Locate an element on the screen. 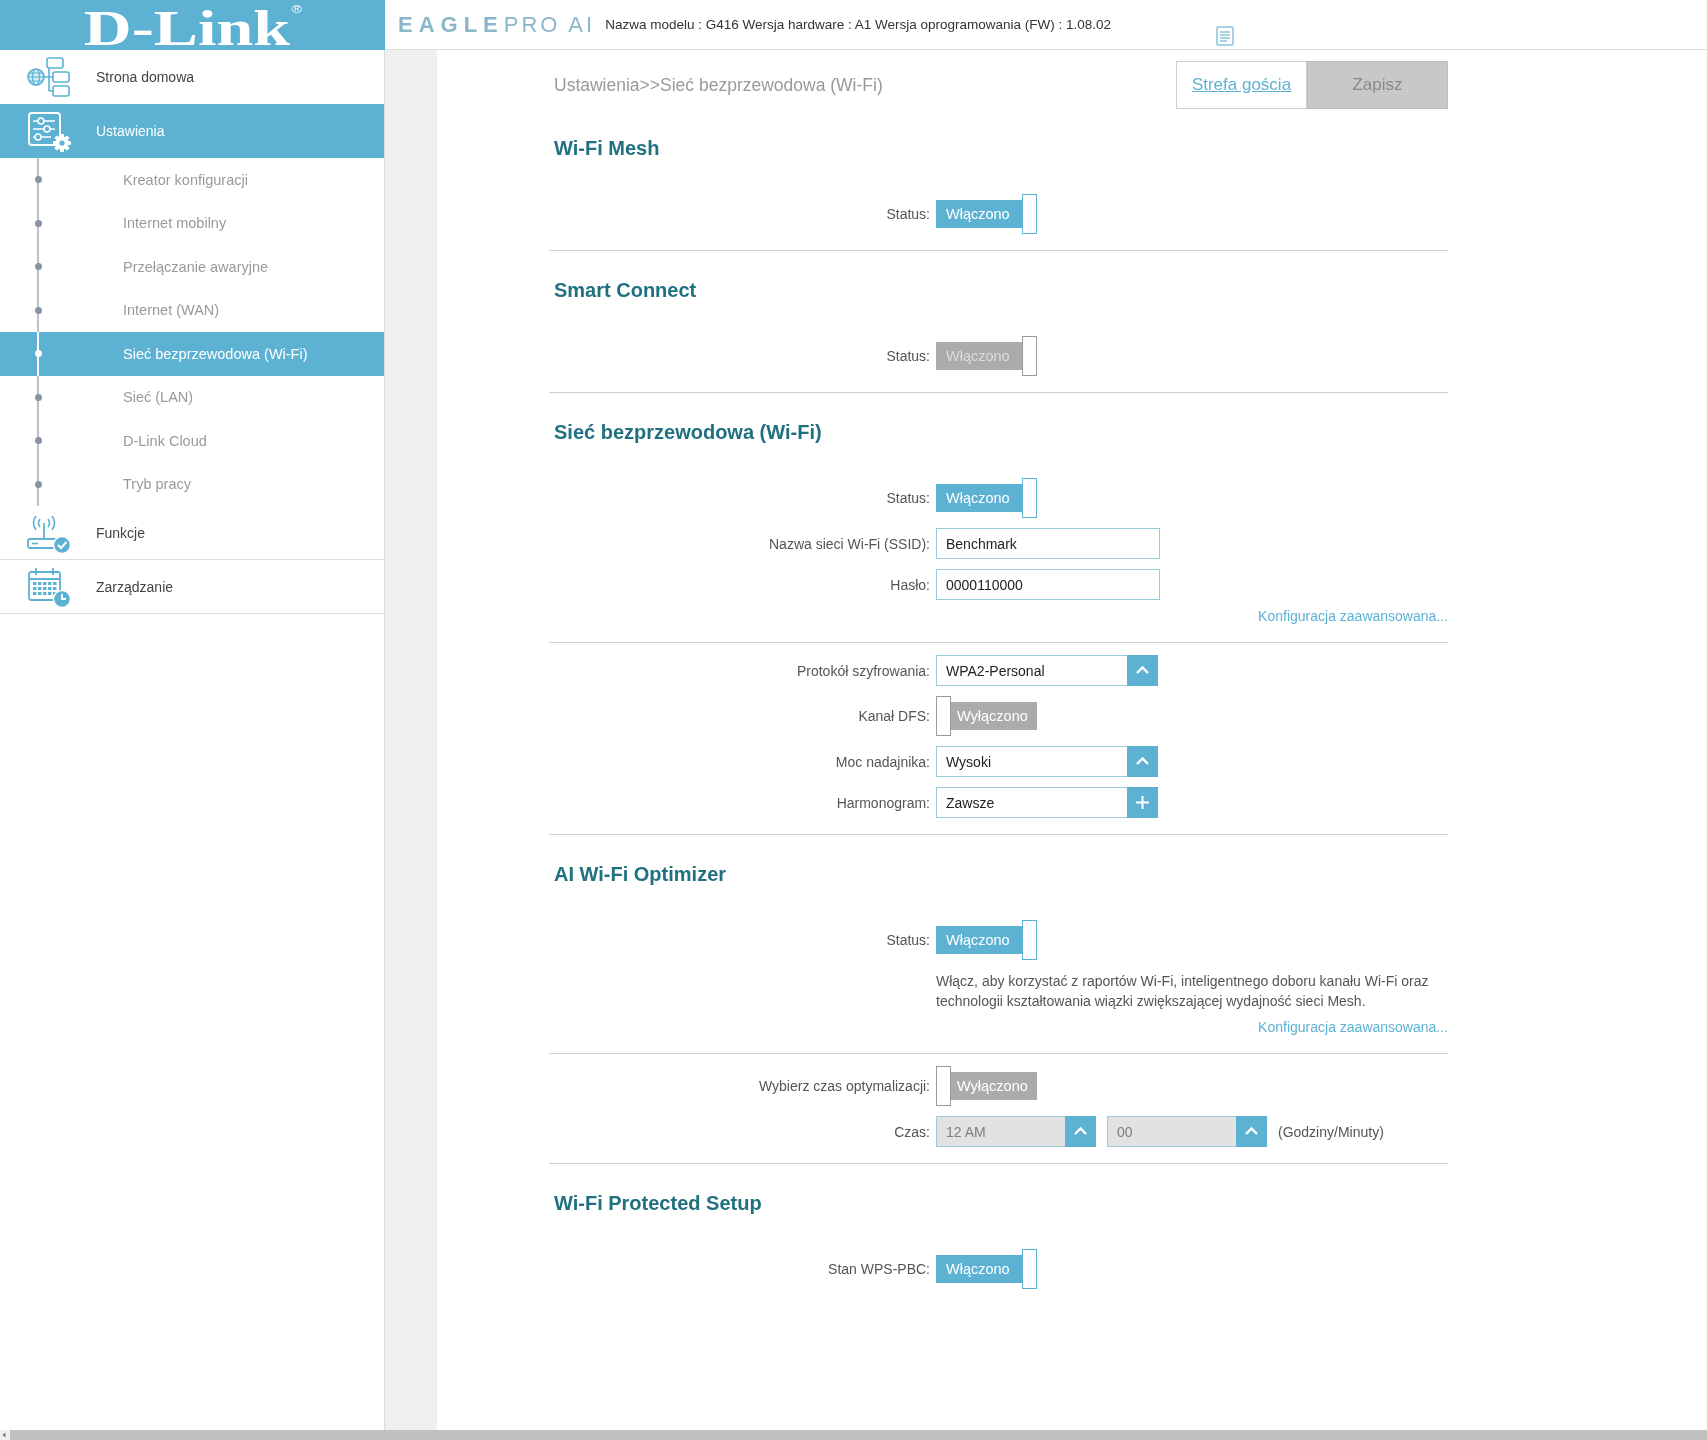 This screenshot has height=1440, width=1707. document-icon is located at coordinates (1225, 36).